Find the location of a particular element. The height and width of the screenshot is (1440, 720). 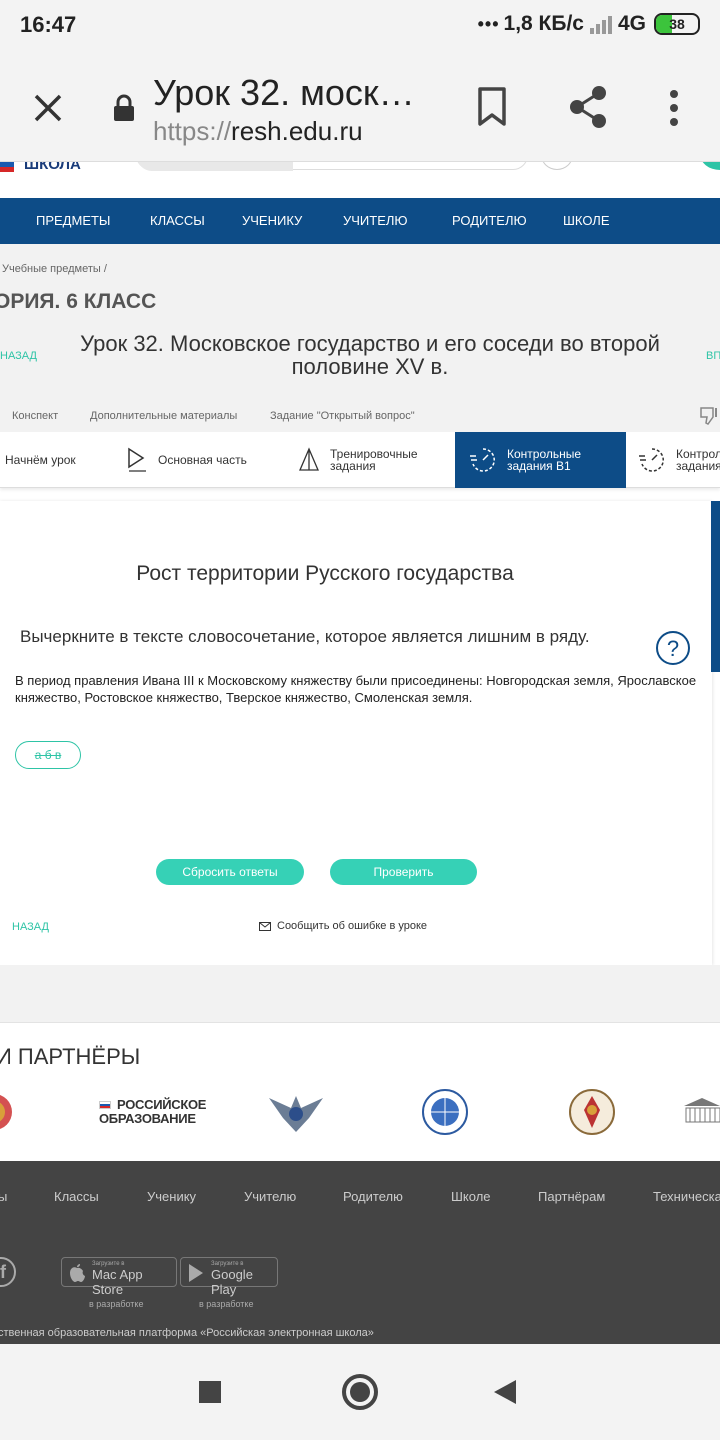

nav-item-teacher: УЧИТЕЛЮ is located at coordinates (375, 221).